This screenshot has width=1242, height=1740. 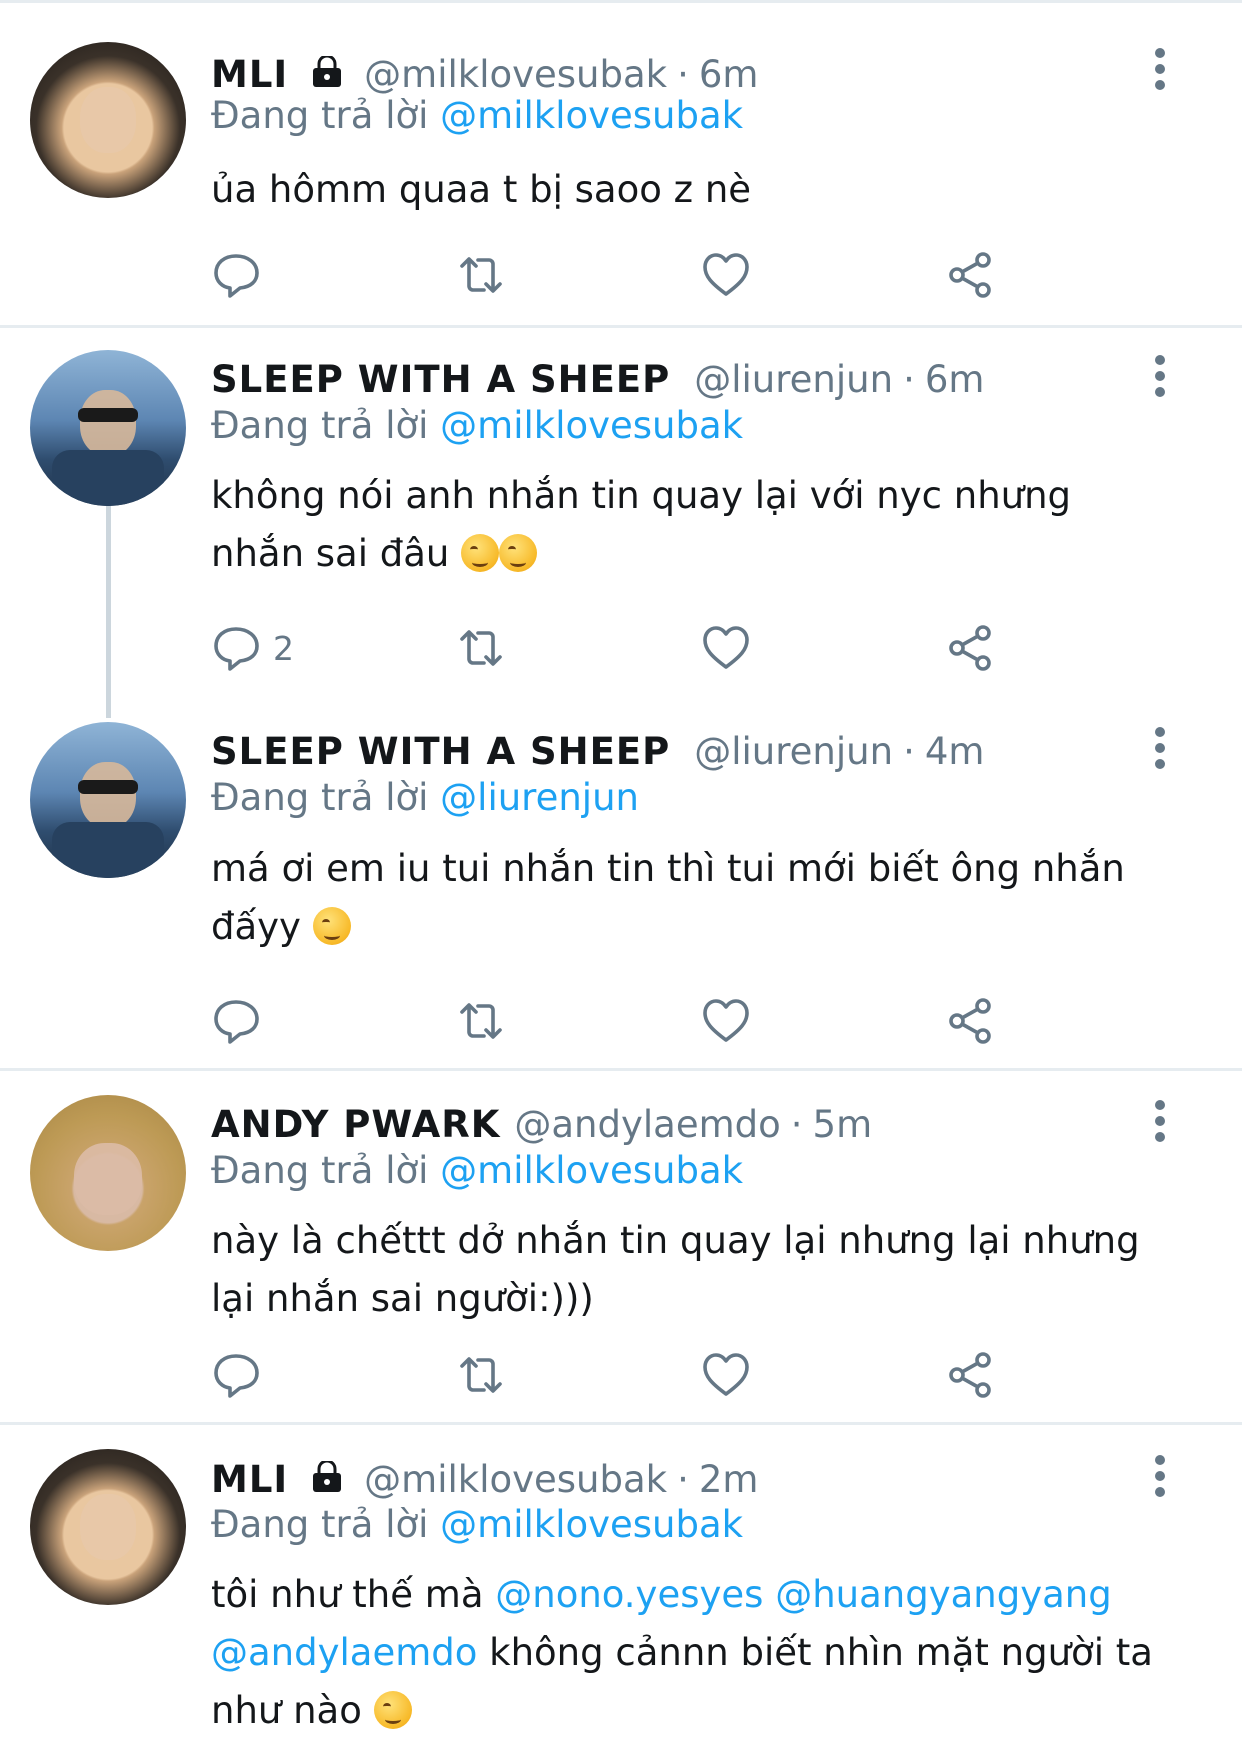 I want to click on tweet-text-line: lại nhắn sai người:))), so click(x=402, y=1298).